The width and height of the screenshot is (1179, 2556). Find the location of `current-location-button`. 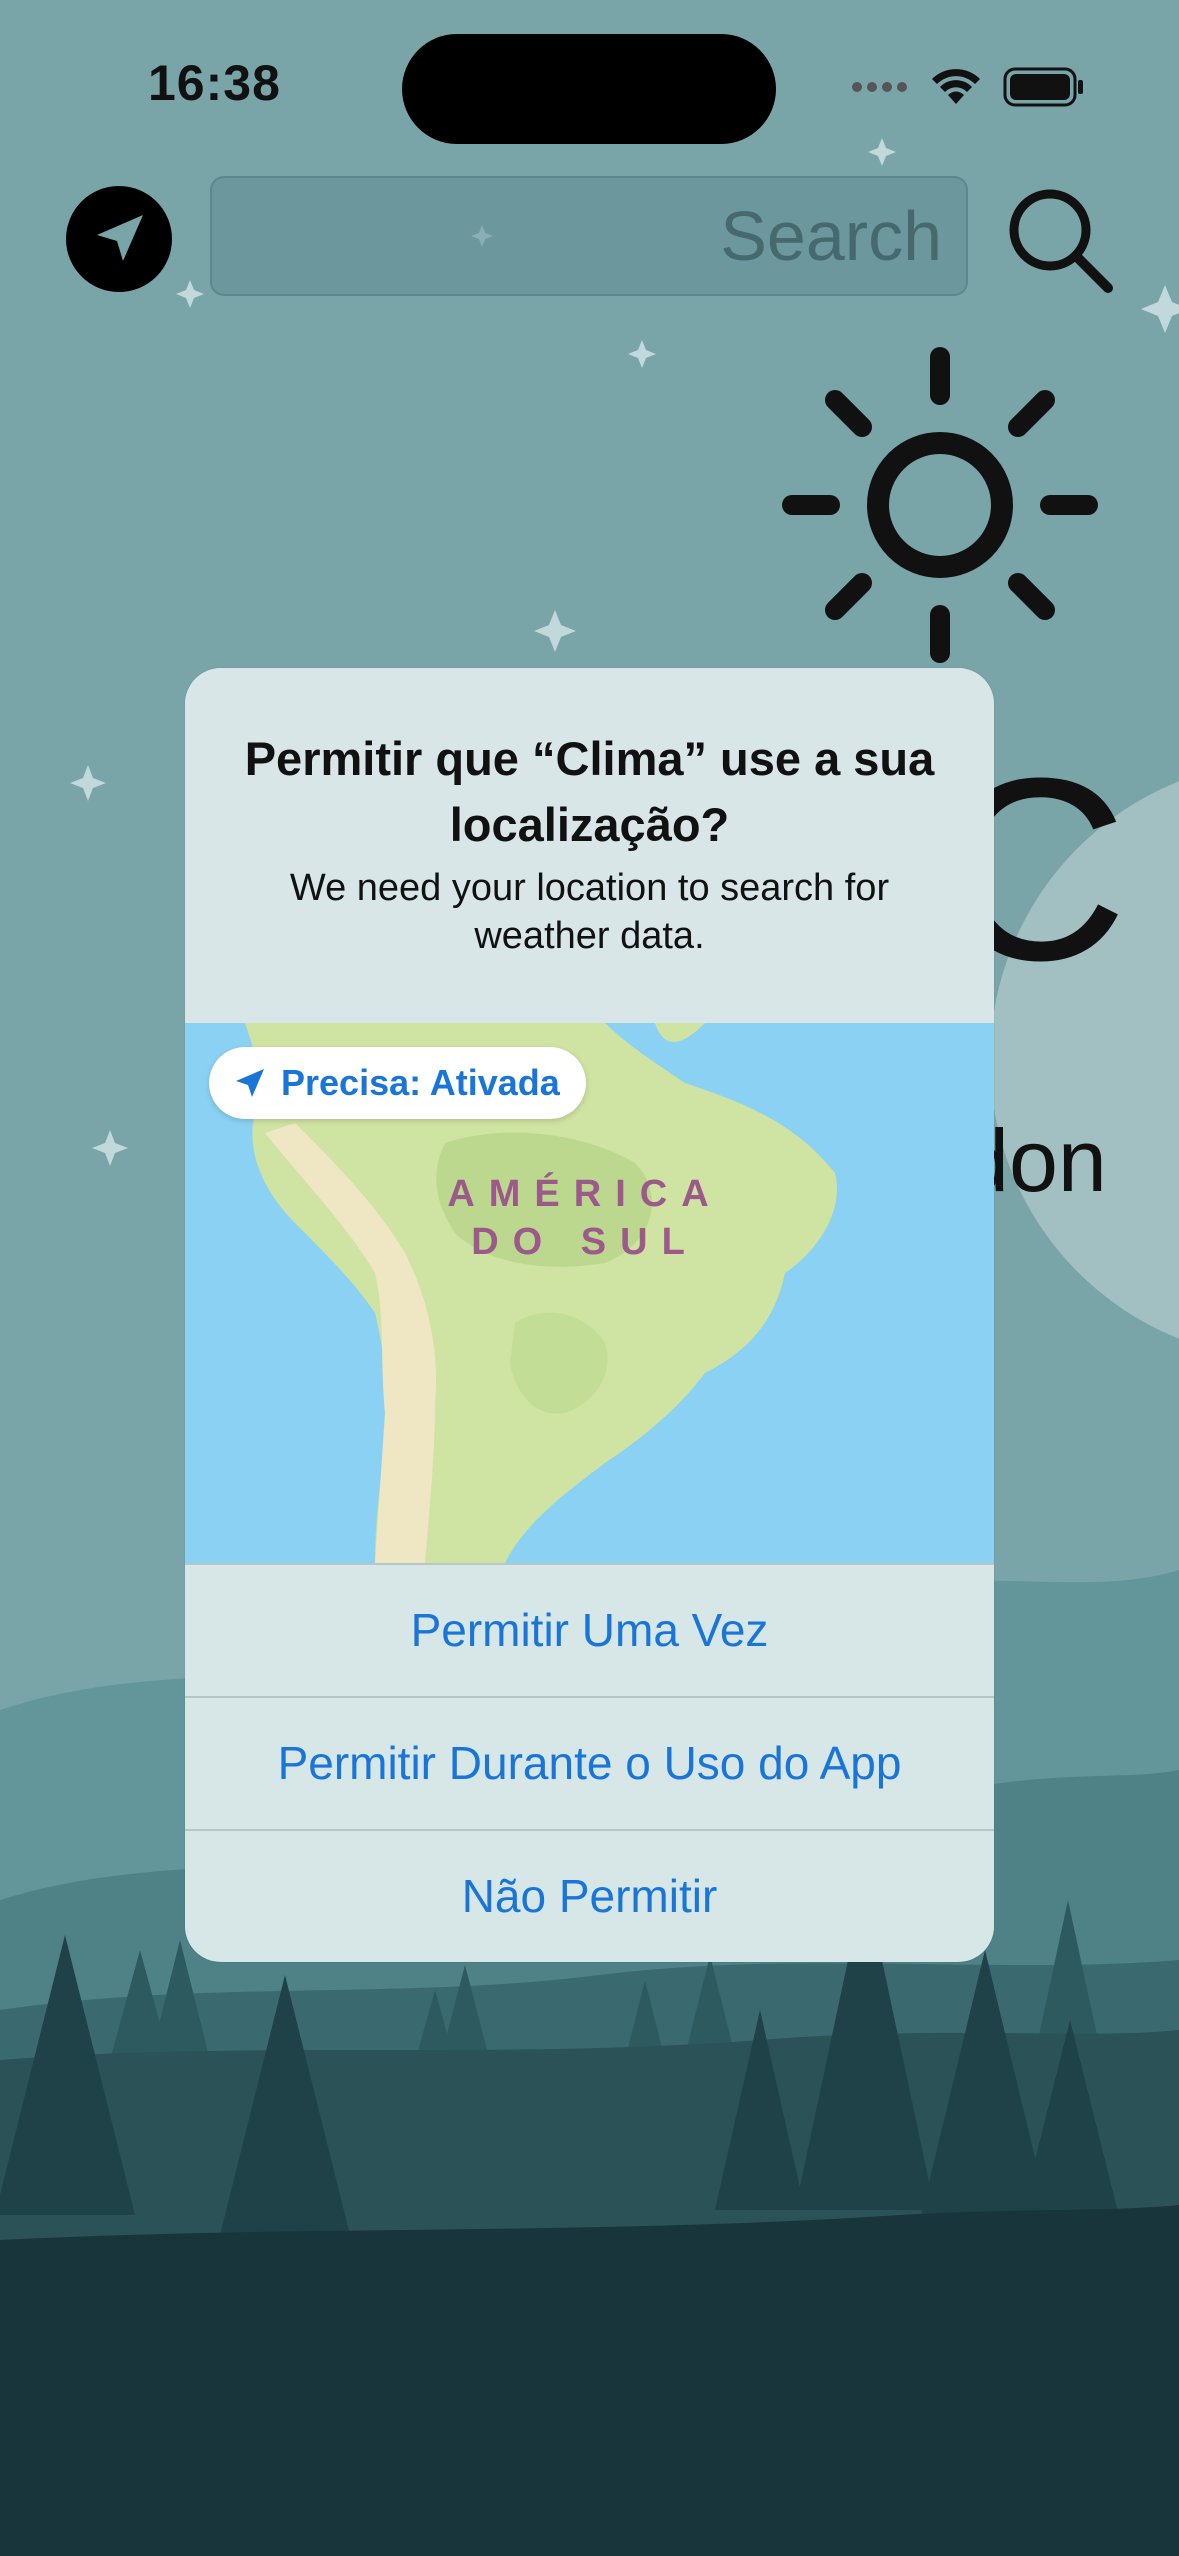

current-location-button is located at coordinates (119, 239).